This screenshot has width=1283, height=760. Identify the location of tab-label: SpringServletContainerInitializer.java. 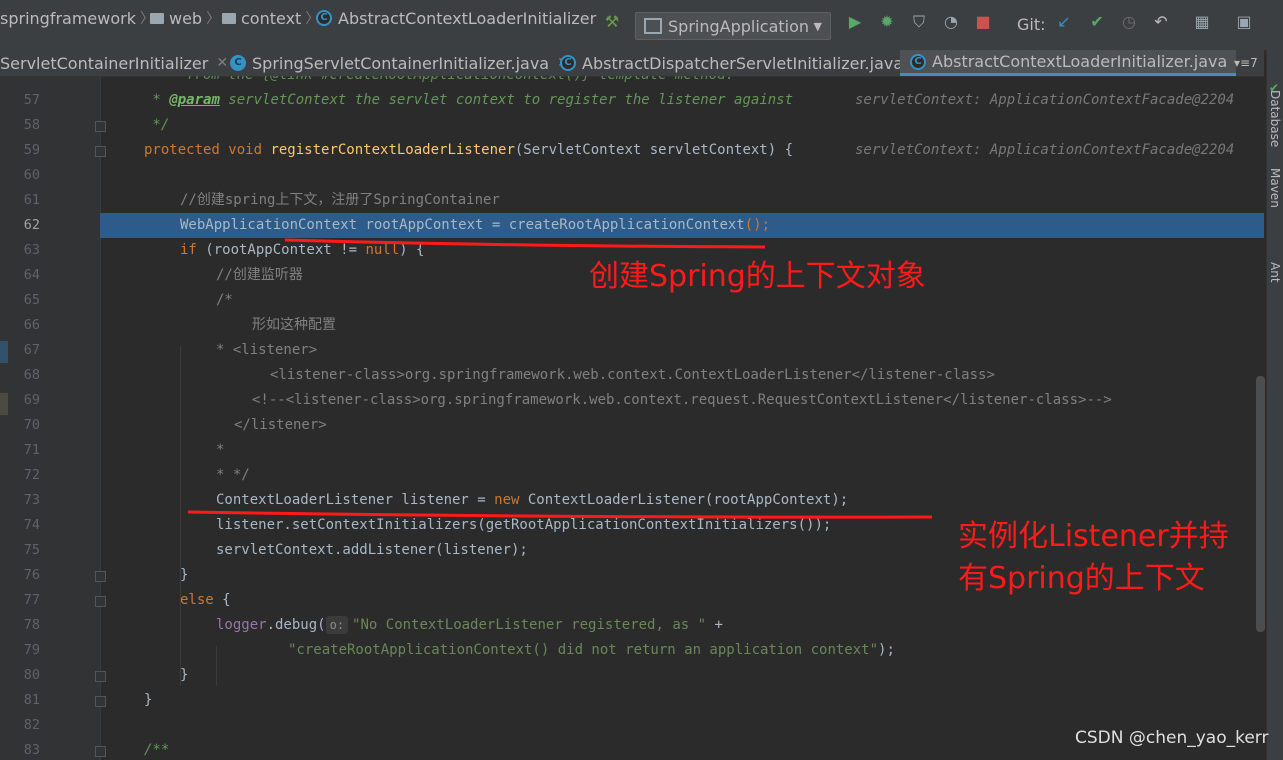
(401, 63).